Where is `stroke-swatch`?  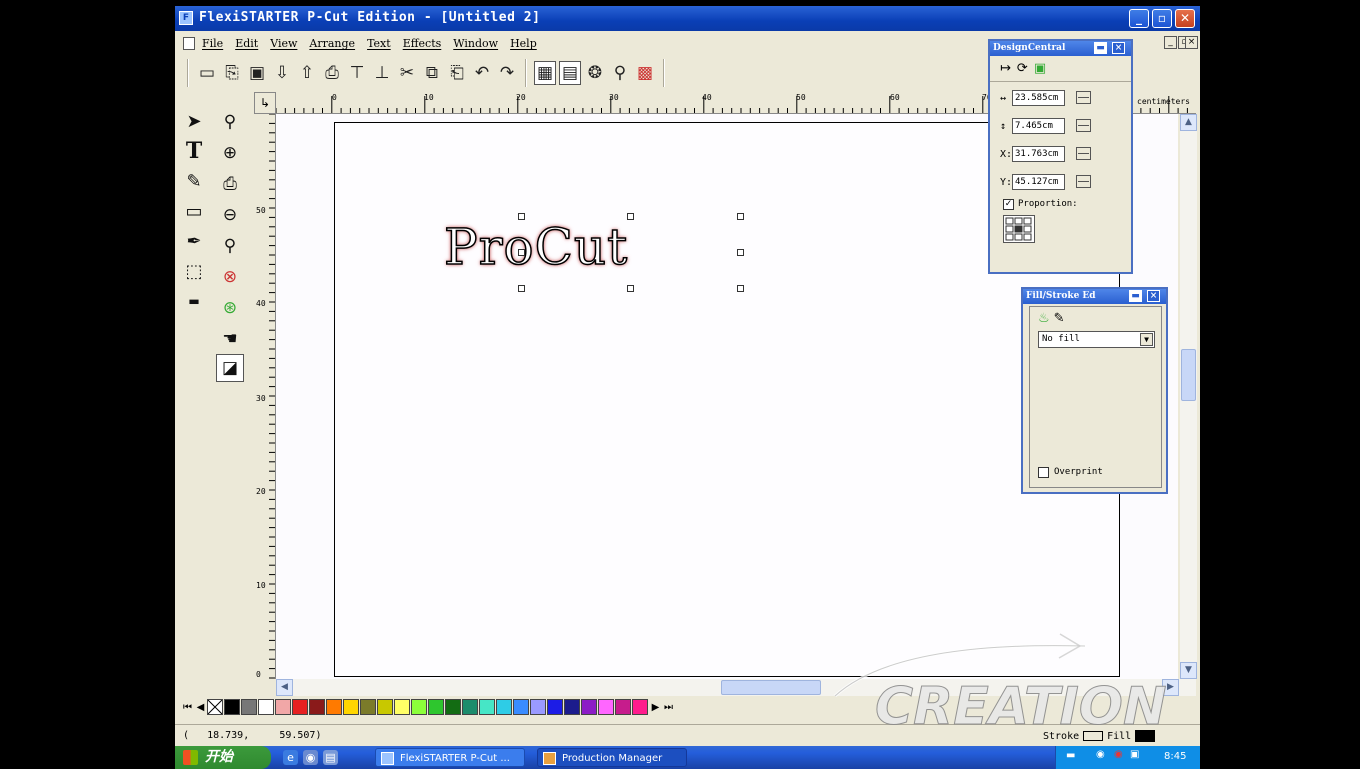 stroke-swatch is located at coordinates (1093, 736).